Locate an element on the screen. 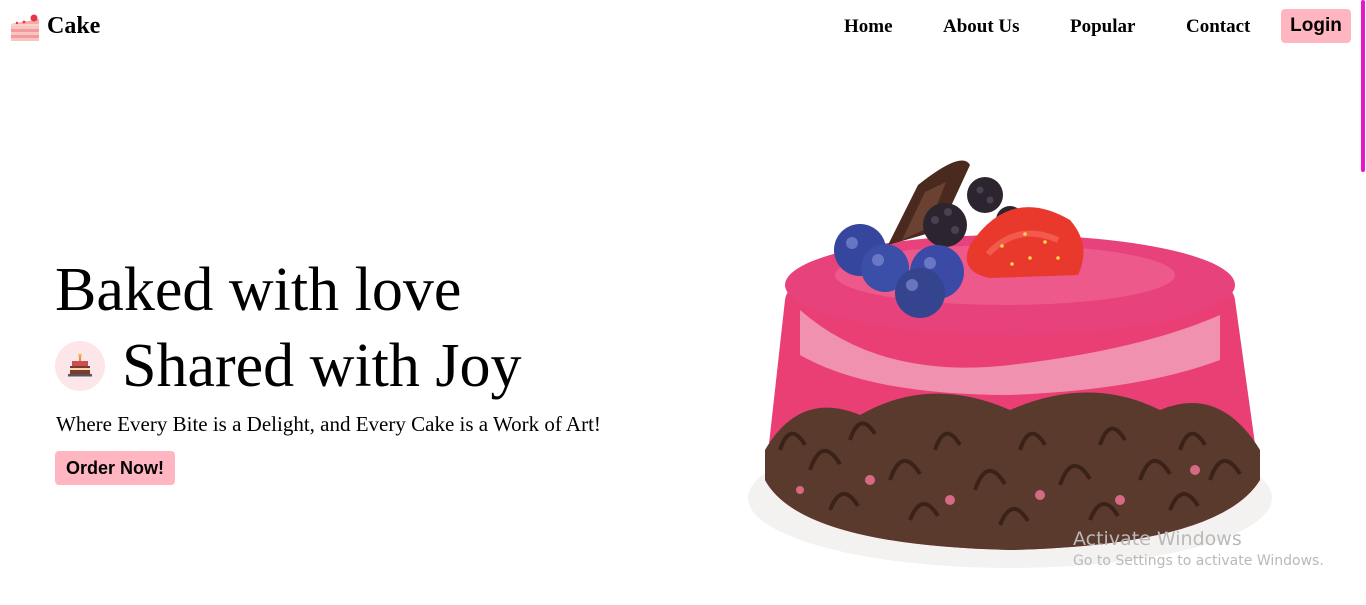  login-button: Login is located at coordinates (1316, 26).